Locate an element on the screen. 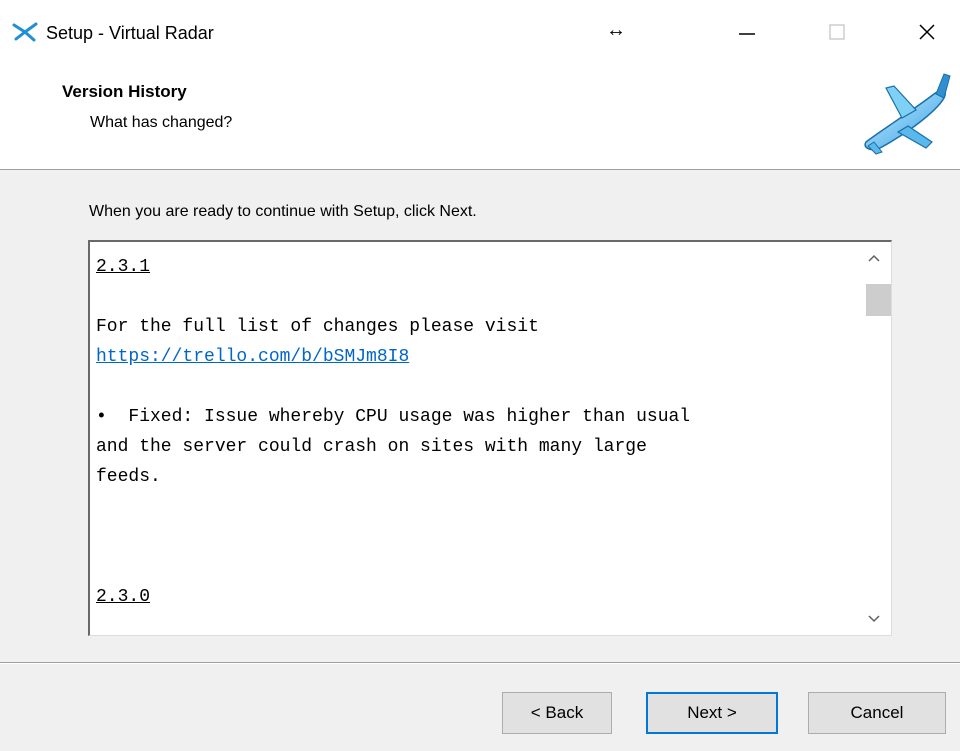 The image size is (960, 751). chevron-down-icon is located at coordinates (874, 619).